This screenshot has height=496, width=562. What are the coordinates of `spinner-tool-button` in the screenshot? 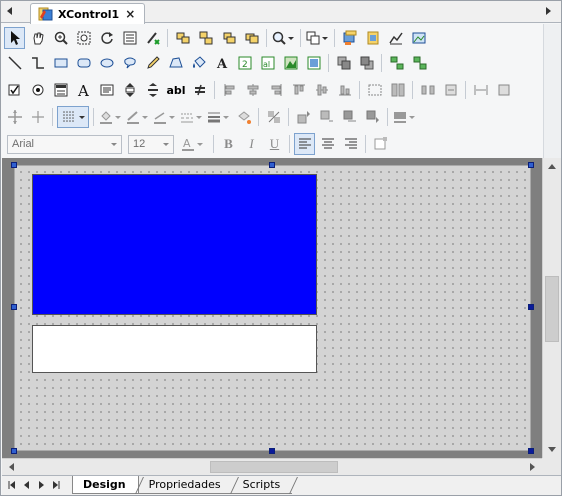 It's located at (129, 90).